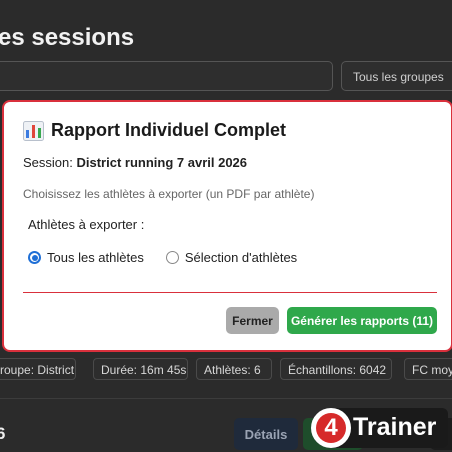 Image resolution: width=452 pixels, height=452 pixels. What do you see at coordinates (3, 433) in the screenshot?
I see `session-count: 6` at bounding box center [3, 433].